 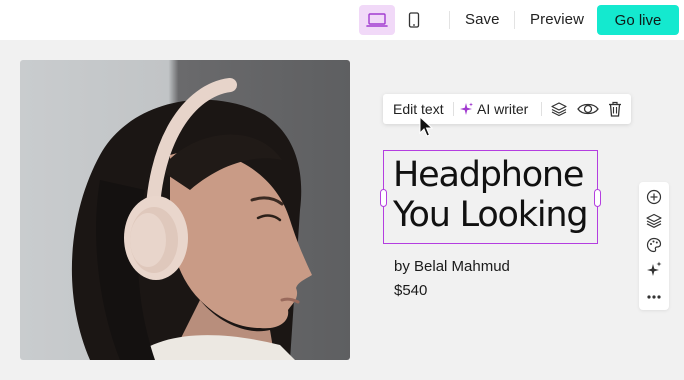 What do you see at coordinates (383, 198) in the screenshot?
I see `resize-handle-left` at bounding box center [383, 198].